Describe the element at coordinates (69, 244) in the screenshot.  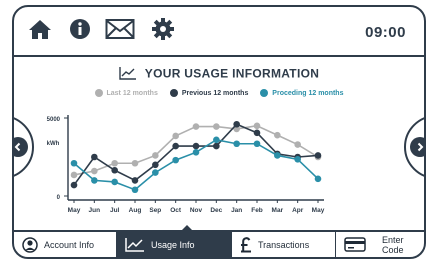
I see `tab-label: Account Info` at that location.